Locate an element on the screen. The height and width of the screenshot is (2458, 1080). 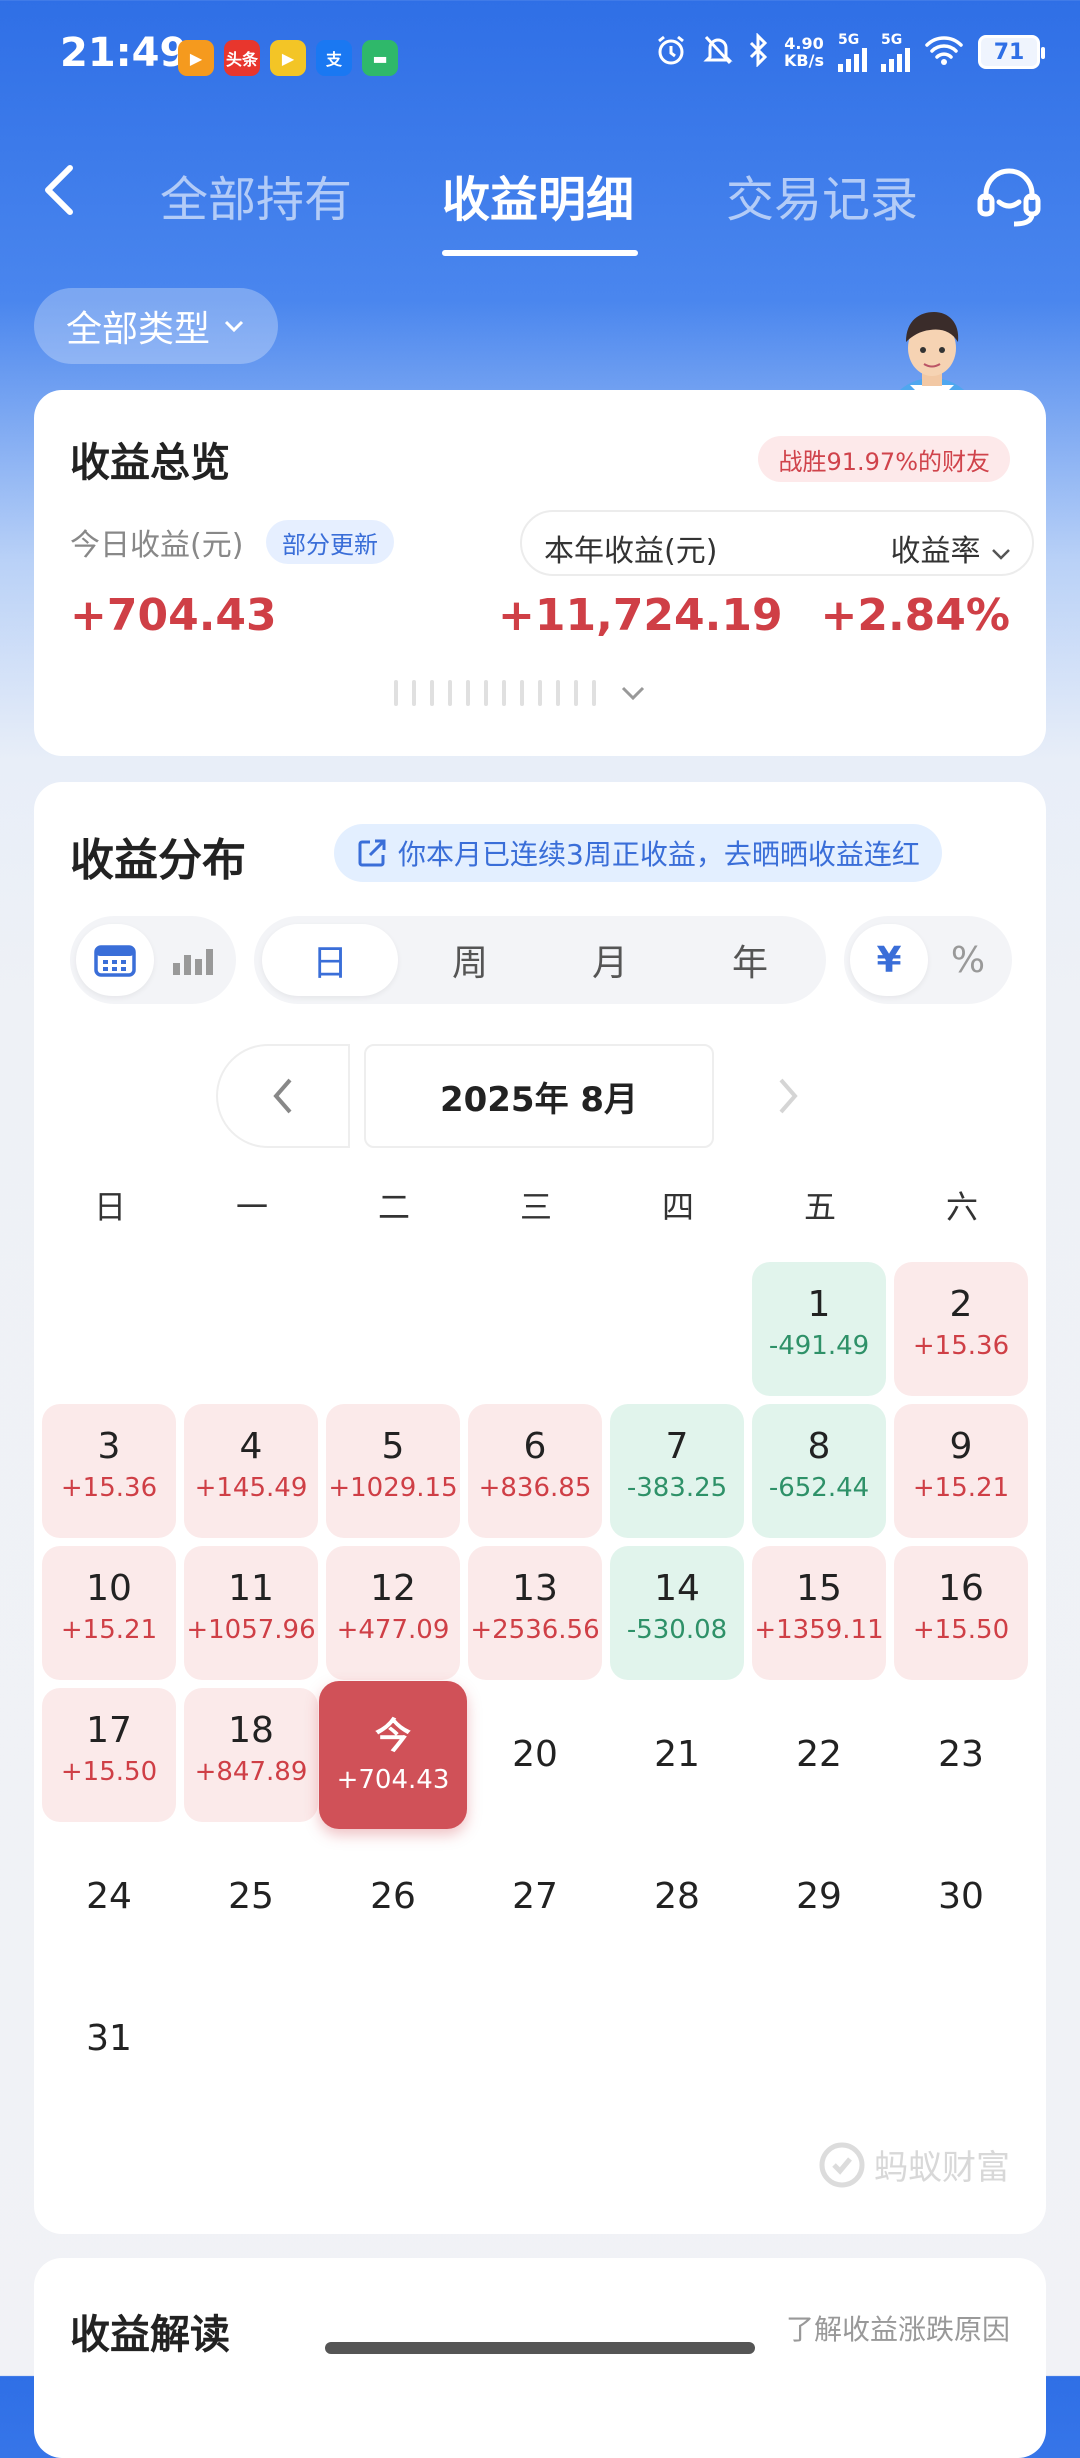
calendar-day: 21 is located at coordinates (677, 1755).